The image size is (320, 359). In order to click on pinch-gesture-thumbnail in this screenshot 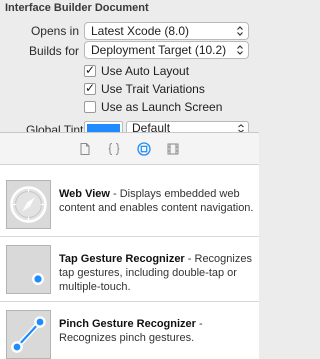, I will do `click(28, 334)`.